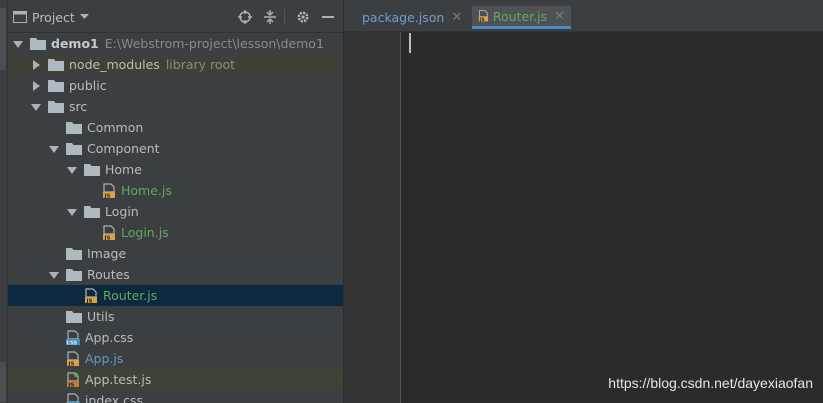 The height and width of the screenshot is (403, 823). Describe the element at coordinates (175, 169) in the screenshot. I see `tree-folder-row: Home` at that location.